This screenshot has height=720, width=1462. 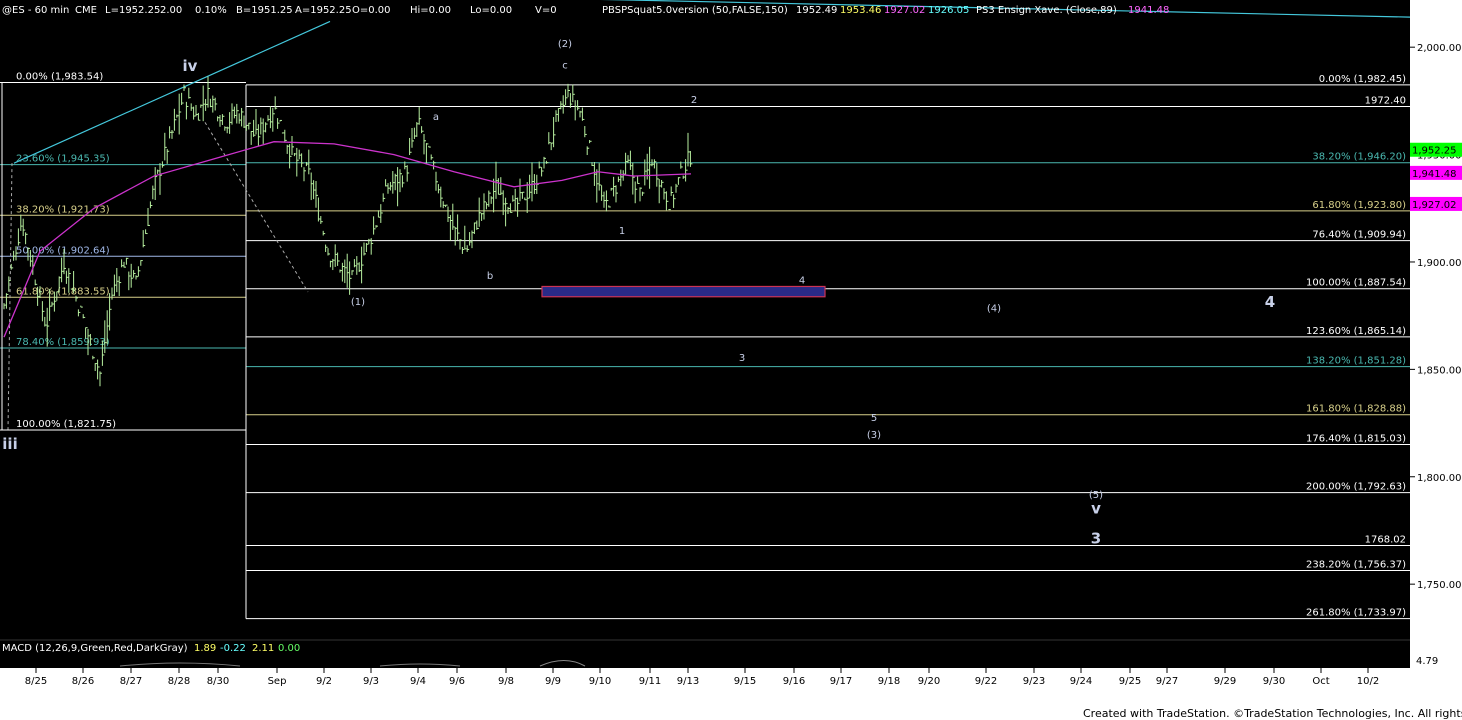 I want to click on target-zone-box, so click(x=683, y=291).